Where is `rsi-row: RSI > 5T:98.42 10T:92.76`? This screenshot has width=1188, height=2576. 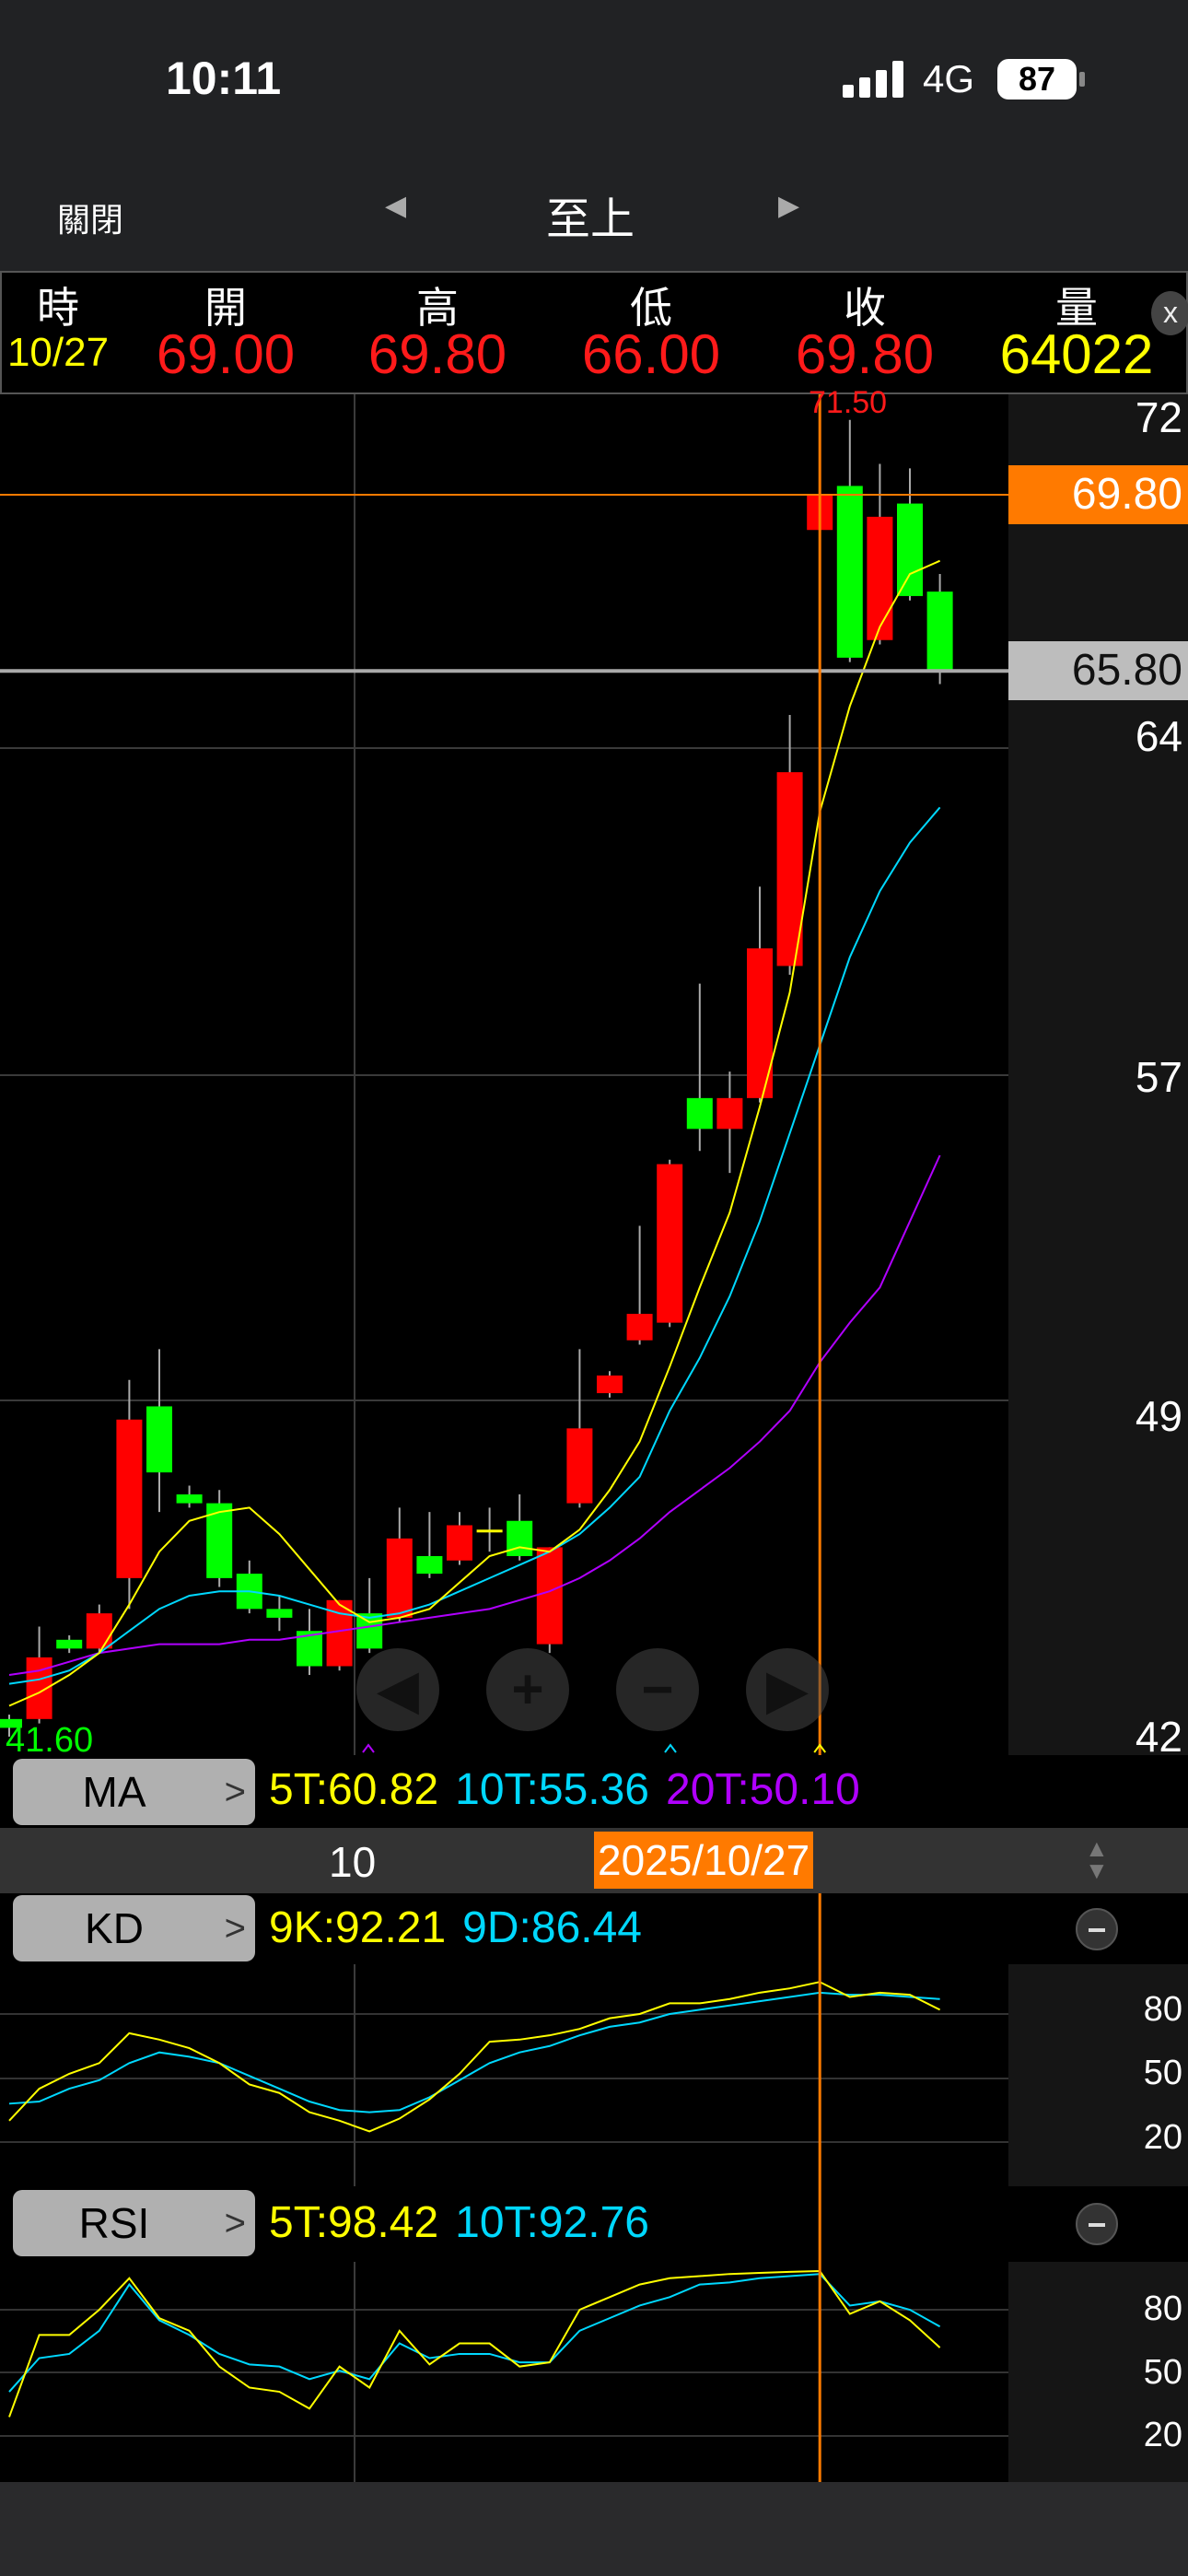 rsi-row: RSI > 5T:98.42 10T:92.76 is located at coordinates (594, 2224).